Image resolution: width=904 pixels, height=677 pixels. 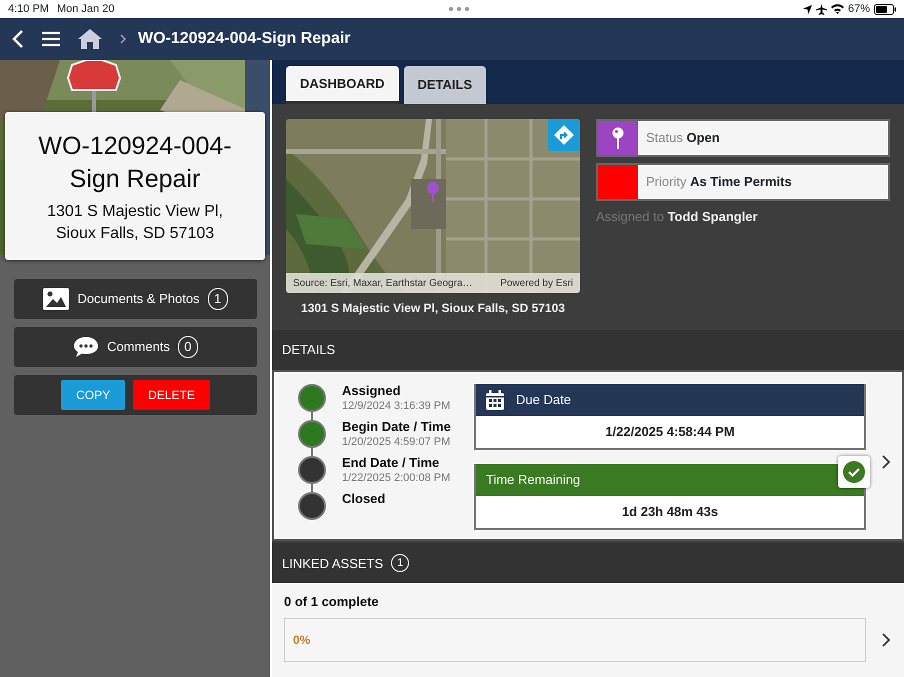 I want to click on multitasking-icon, so click(x=458, y=9).